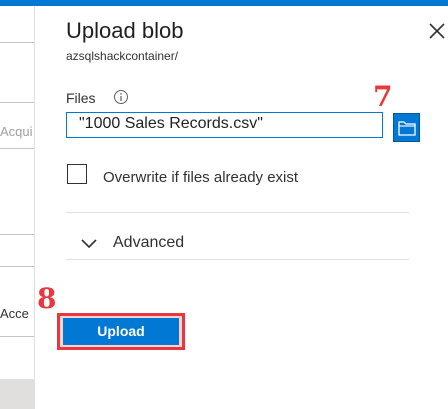 This screenshot has height=409, width=448. Describe the element at coordinates (125, 30) in the screenshot. I see `blade-title: Upload blob` at that location.